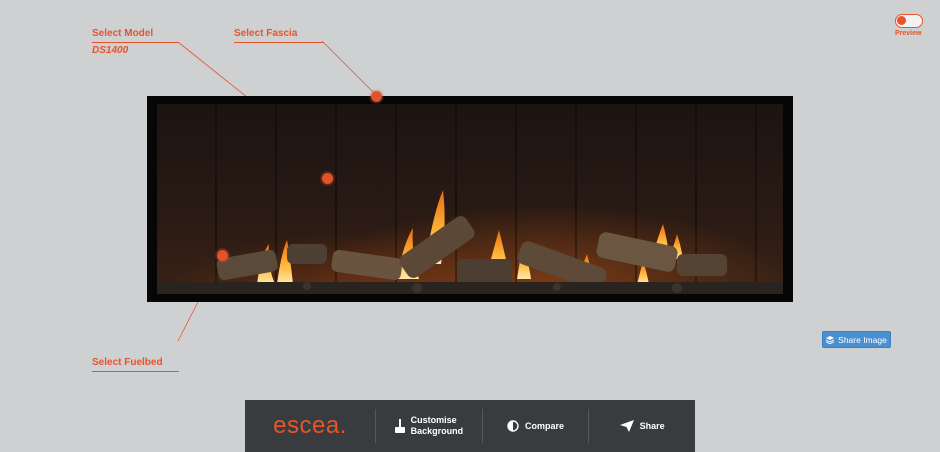 This screenshot has width=940, height=452. I want to click on escea-logo: escea., so click(310, 425).